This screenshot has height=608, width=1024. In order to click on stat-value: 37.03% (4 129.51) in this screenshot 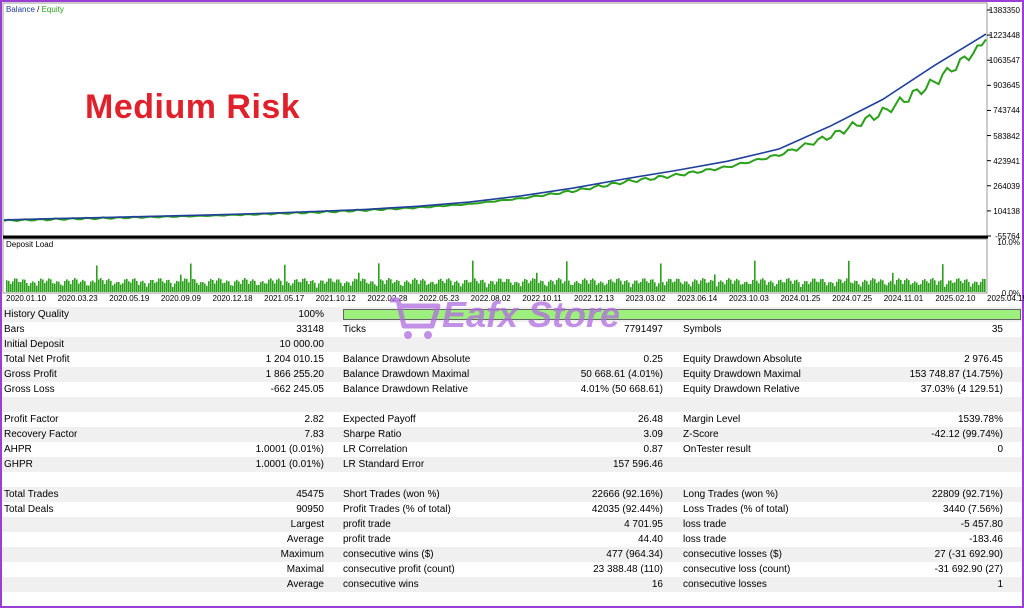, I will do `click(961, 389)`.